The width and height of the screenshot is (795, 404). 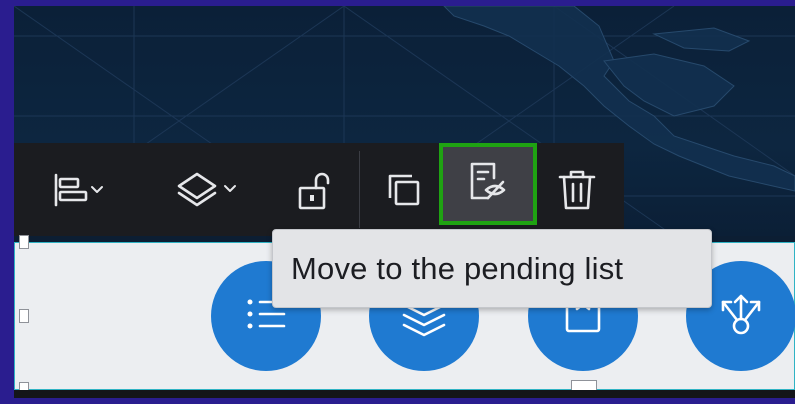 I want to click on duplicate-icon, so click(x=404, y=190).